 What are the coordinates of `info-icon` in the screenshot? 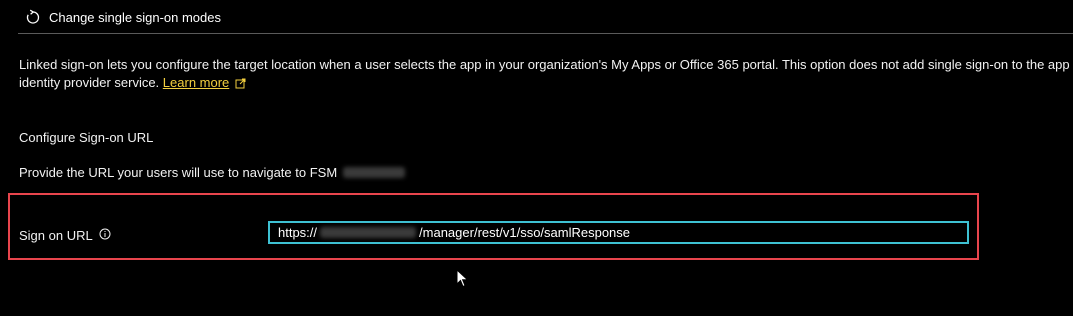 It's located at (105, 235).